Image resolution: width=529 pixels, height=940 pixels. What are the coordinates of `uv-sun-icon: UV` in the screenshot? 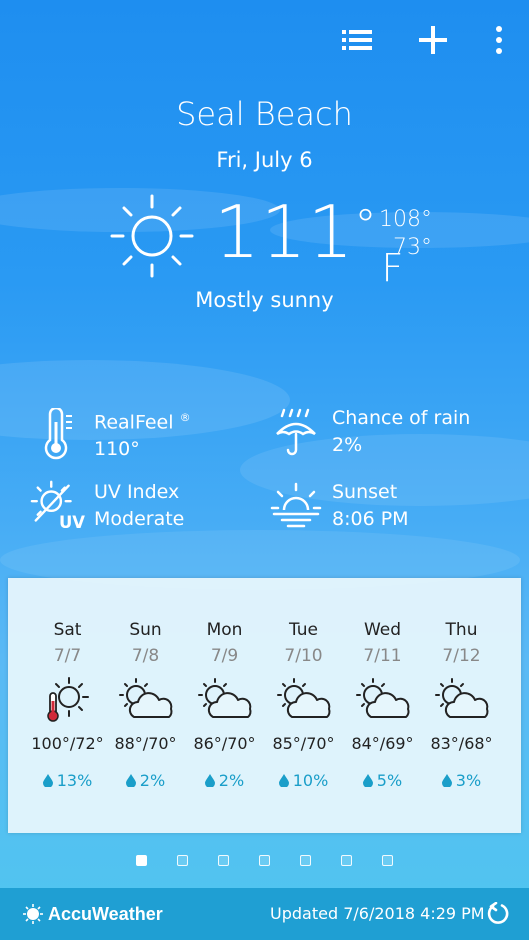 It's located at (57, 506).